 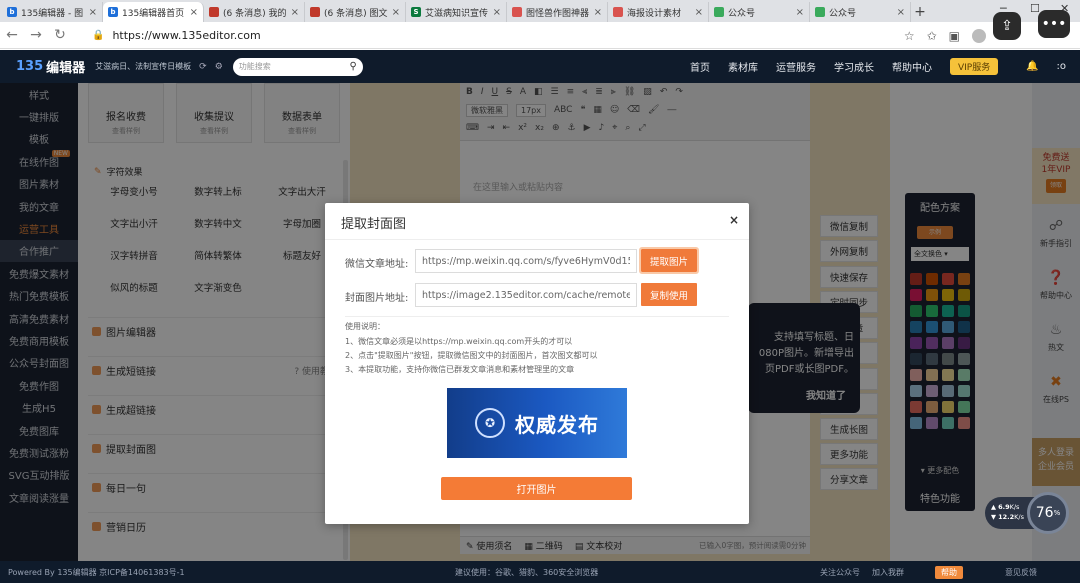 I want to click on top-nav-item: 首页, so click(x=700, y=66).